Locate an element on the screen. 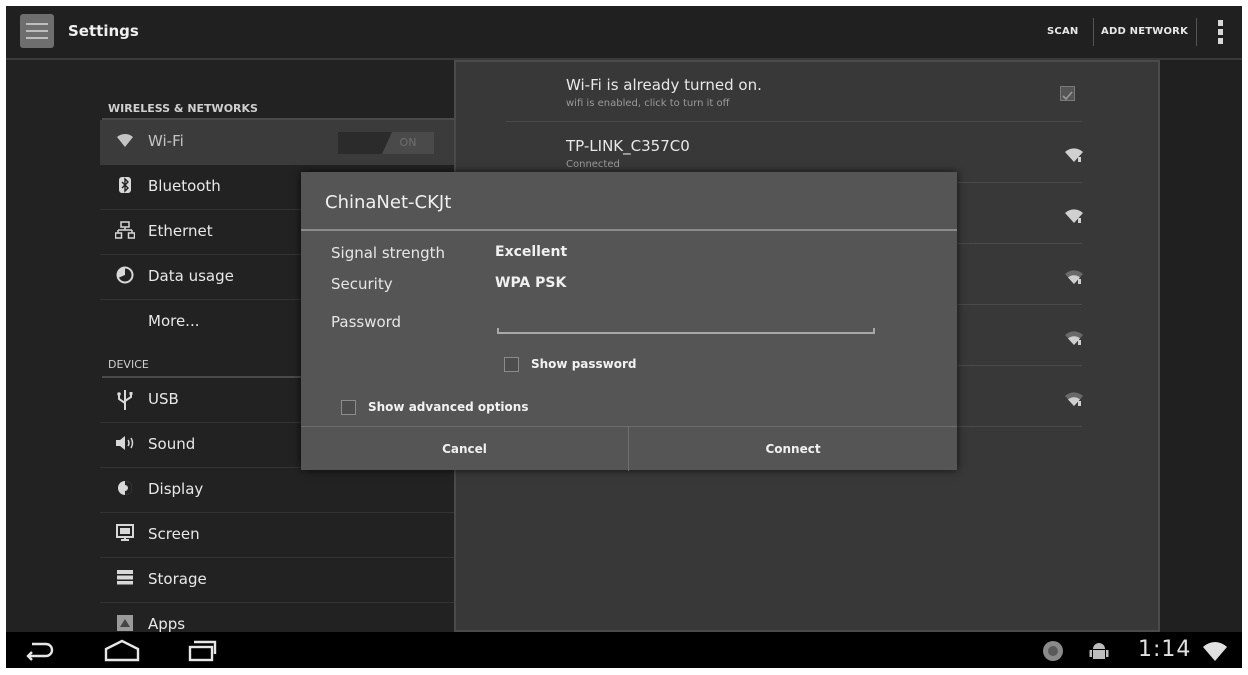 The height and width of the screenshot is (675, 1248). wifi-status-subtitle: wifi is enabled, click to turn it off is located at coordinates (648, 103).